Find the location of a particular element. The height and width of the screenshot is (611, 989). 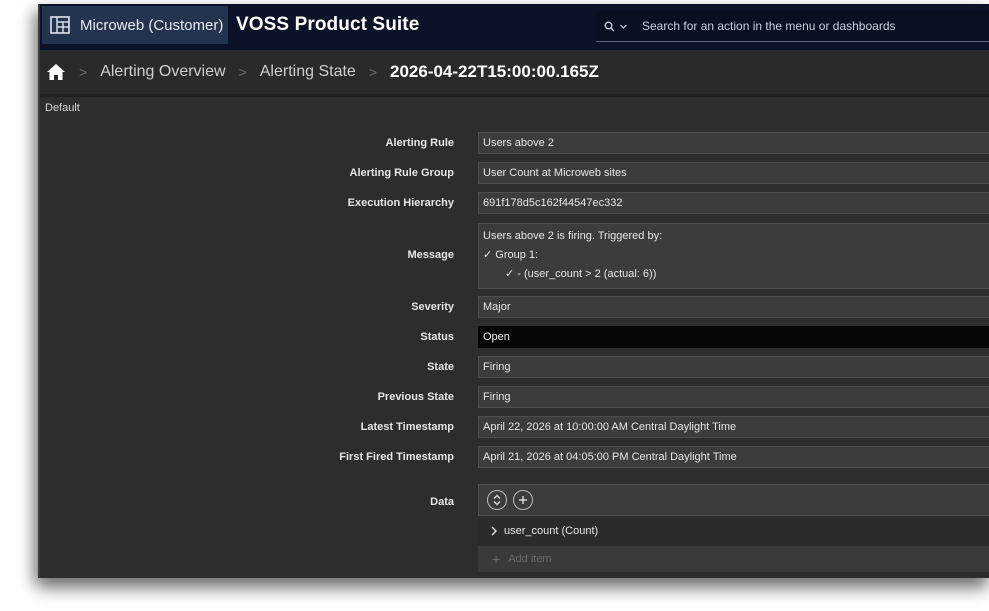

chevron-down-icon is located at coordinates (623, 26).